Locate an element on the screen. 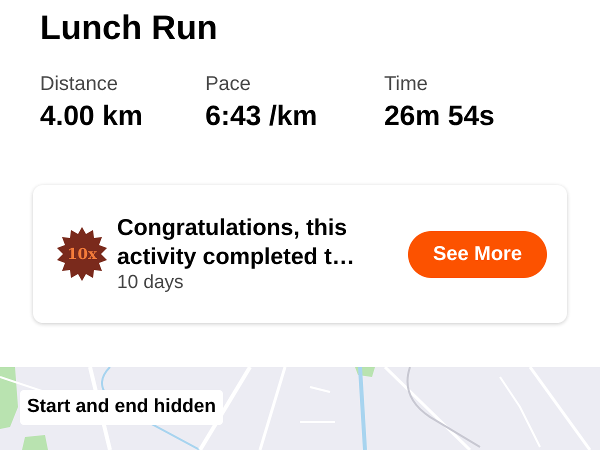  see-more-button: See More is located at coordinates (477, 254).